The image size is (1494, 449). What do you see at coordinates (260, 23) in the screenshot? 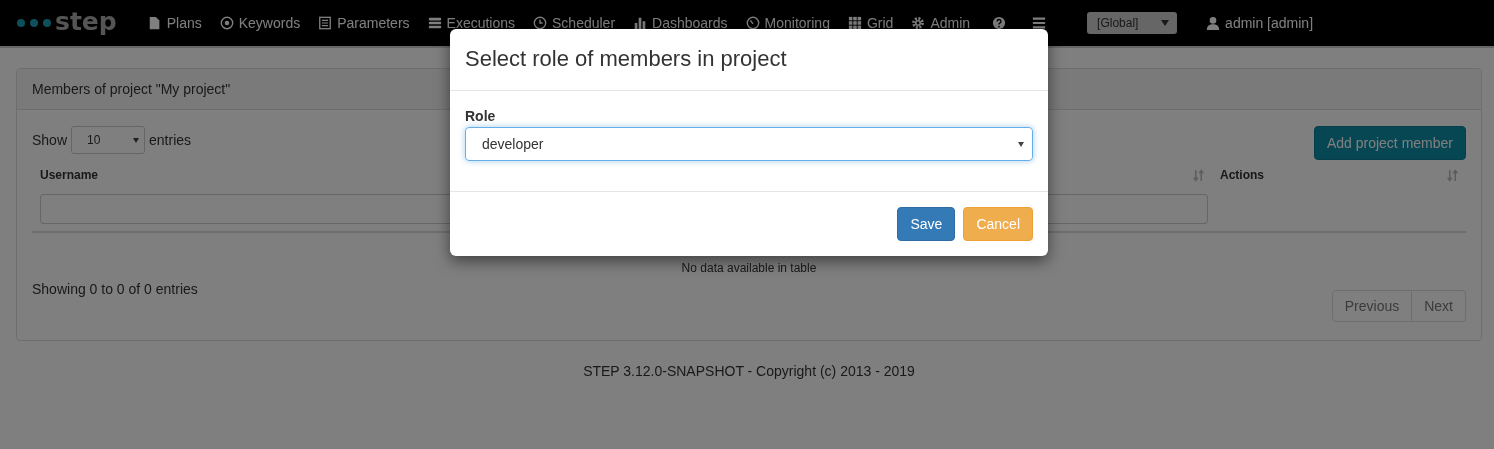
I see `nav-item: Keywords` at bounding box center [260, 23].